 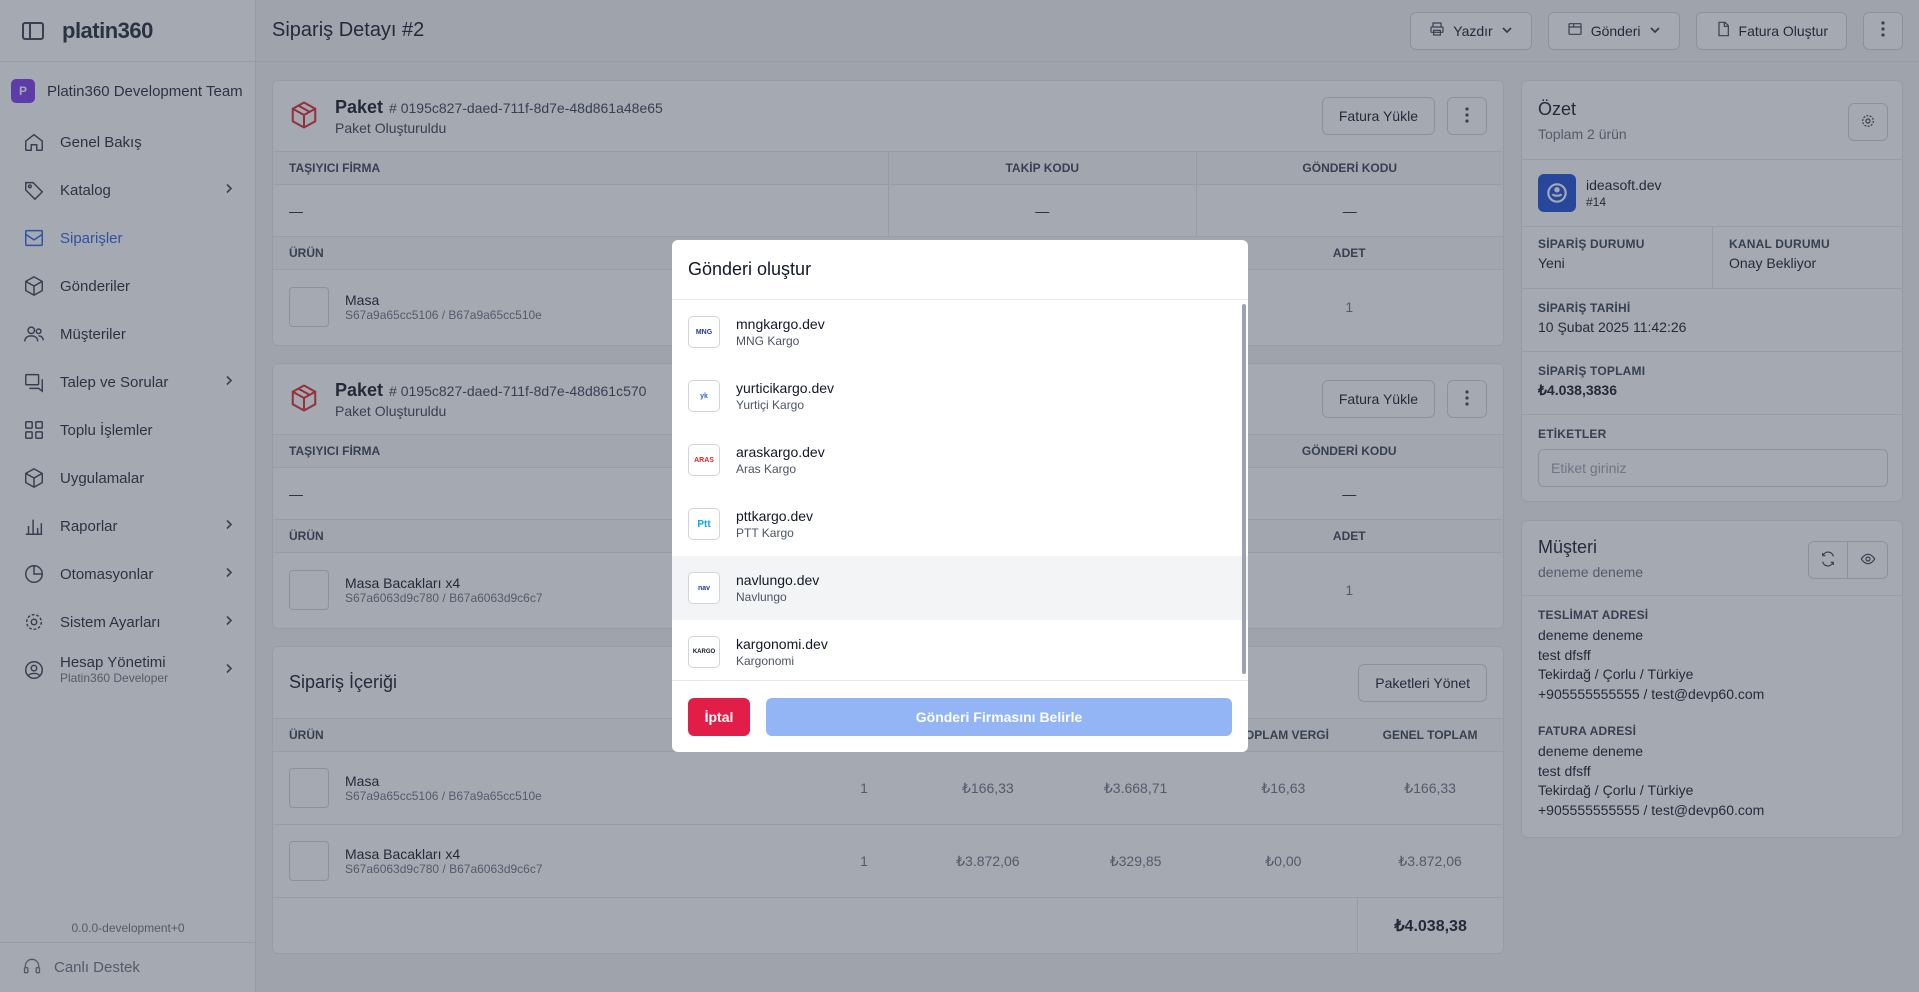 What do you see at coordinates (778, 580) in the screenshot?
I see `carrier-name: navlungo.dev` at bounding box center [778, 580].